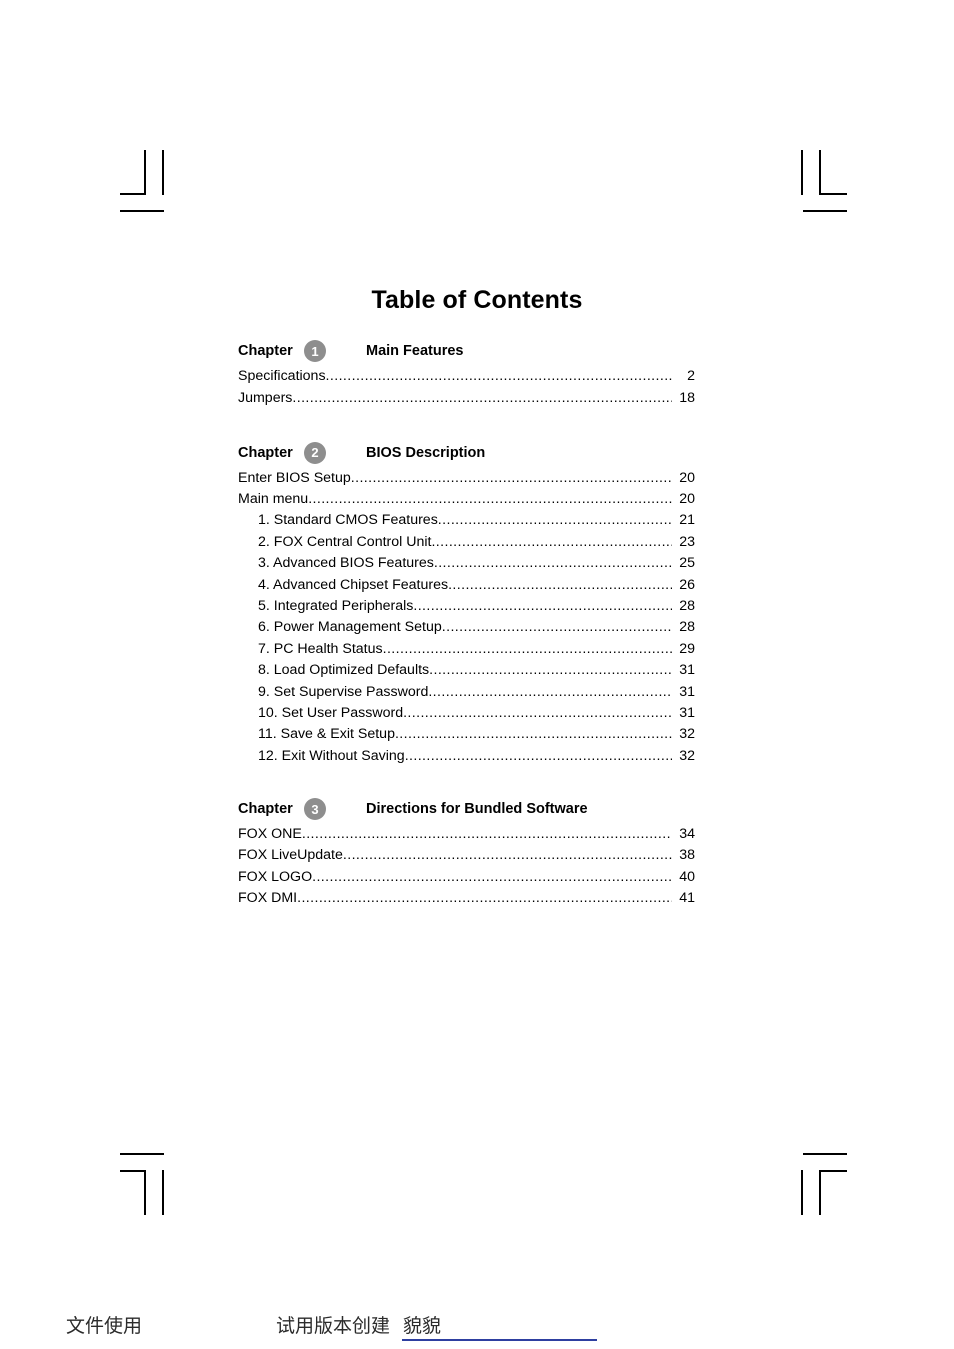 The height and width of the screenshot is (1349, 954). I want to click on toc-entry: FOX DMI 41, so click(466, 900).